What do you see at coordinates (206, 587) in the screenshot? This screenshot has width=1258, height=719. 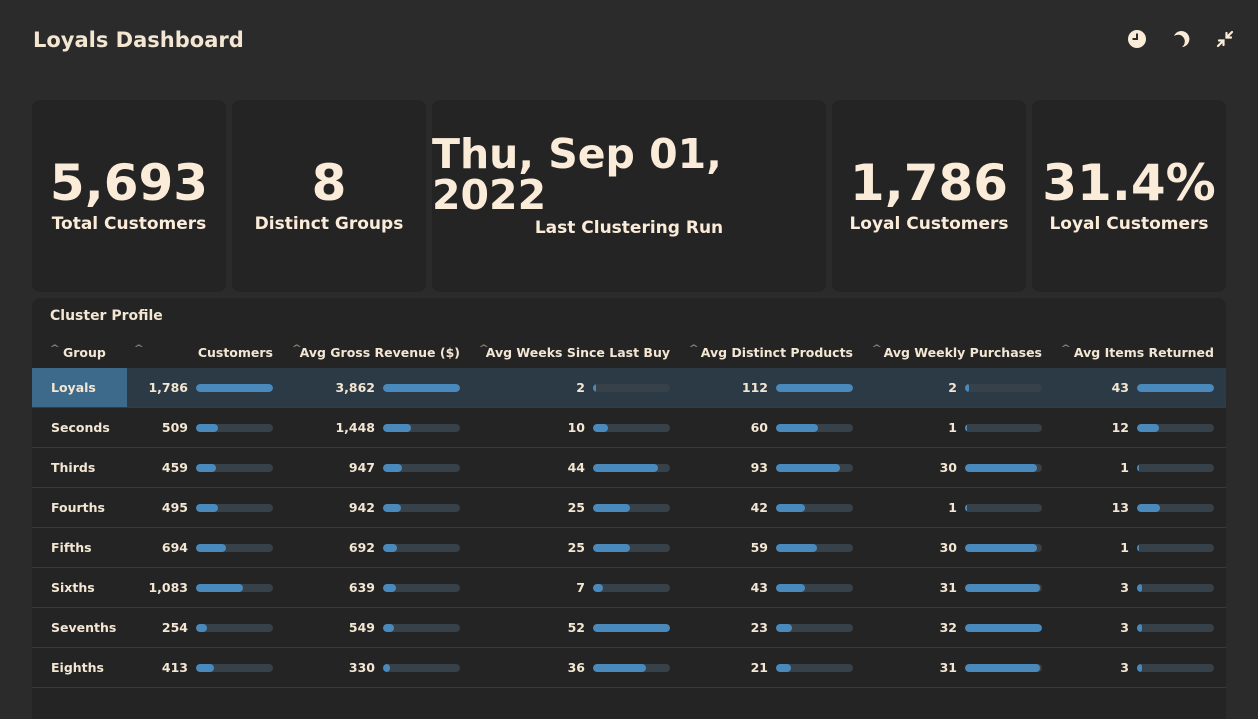 I see `metric-cell: 1,083` at bounding box center [206, 587].